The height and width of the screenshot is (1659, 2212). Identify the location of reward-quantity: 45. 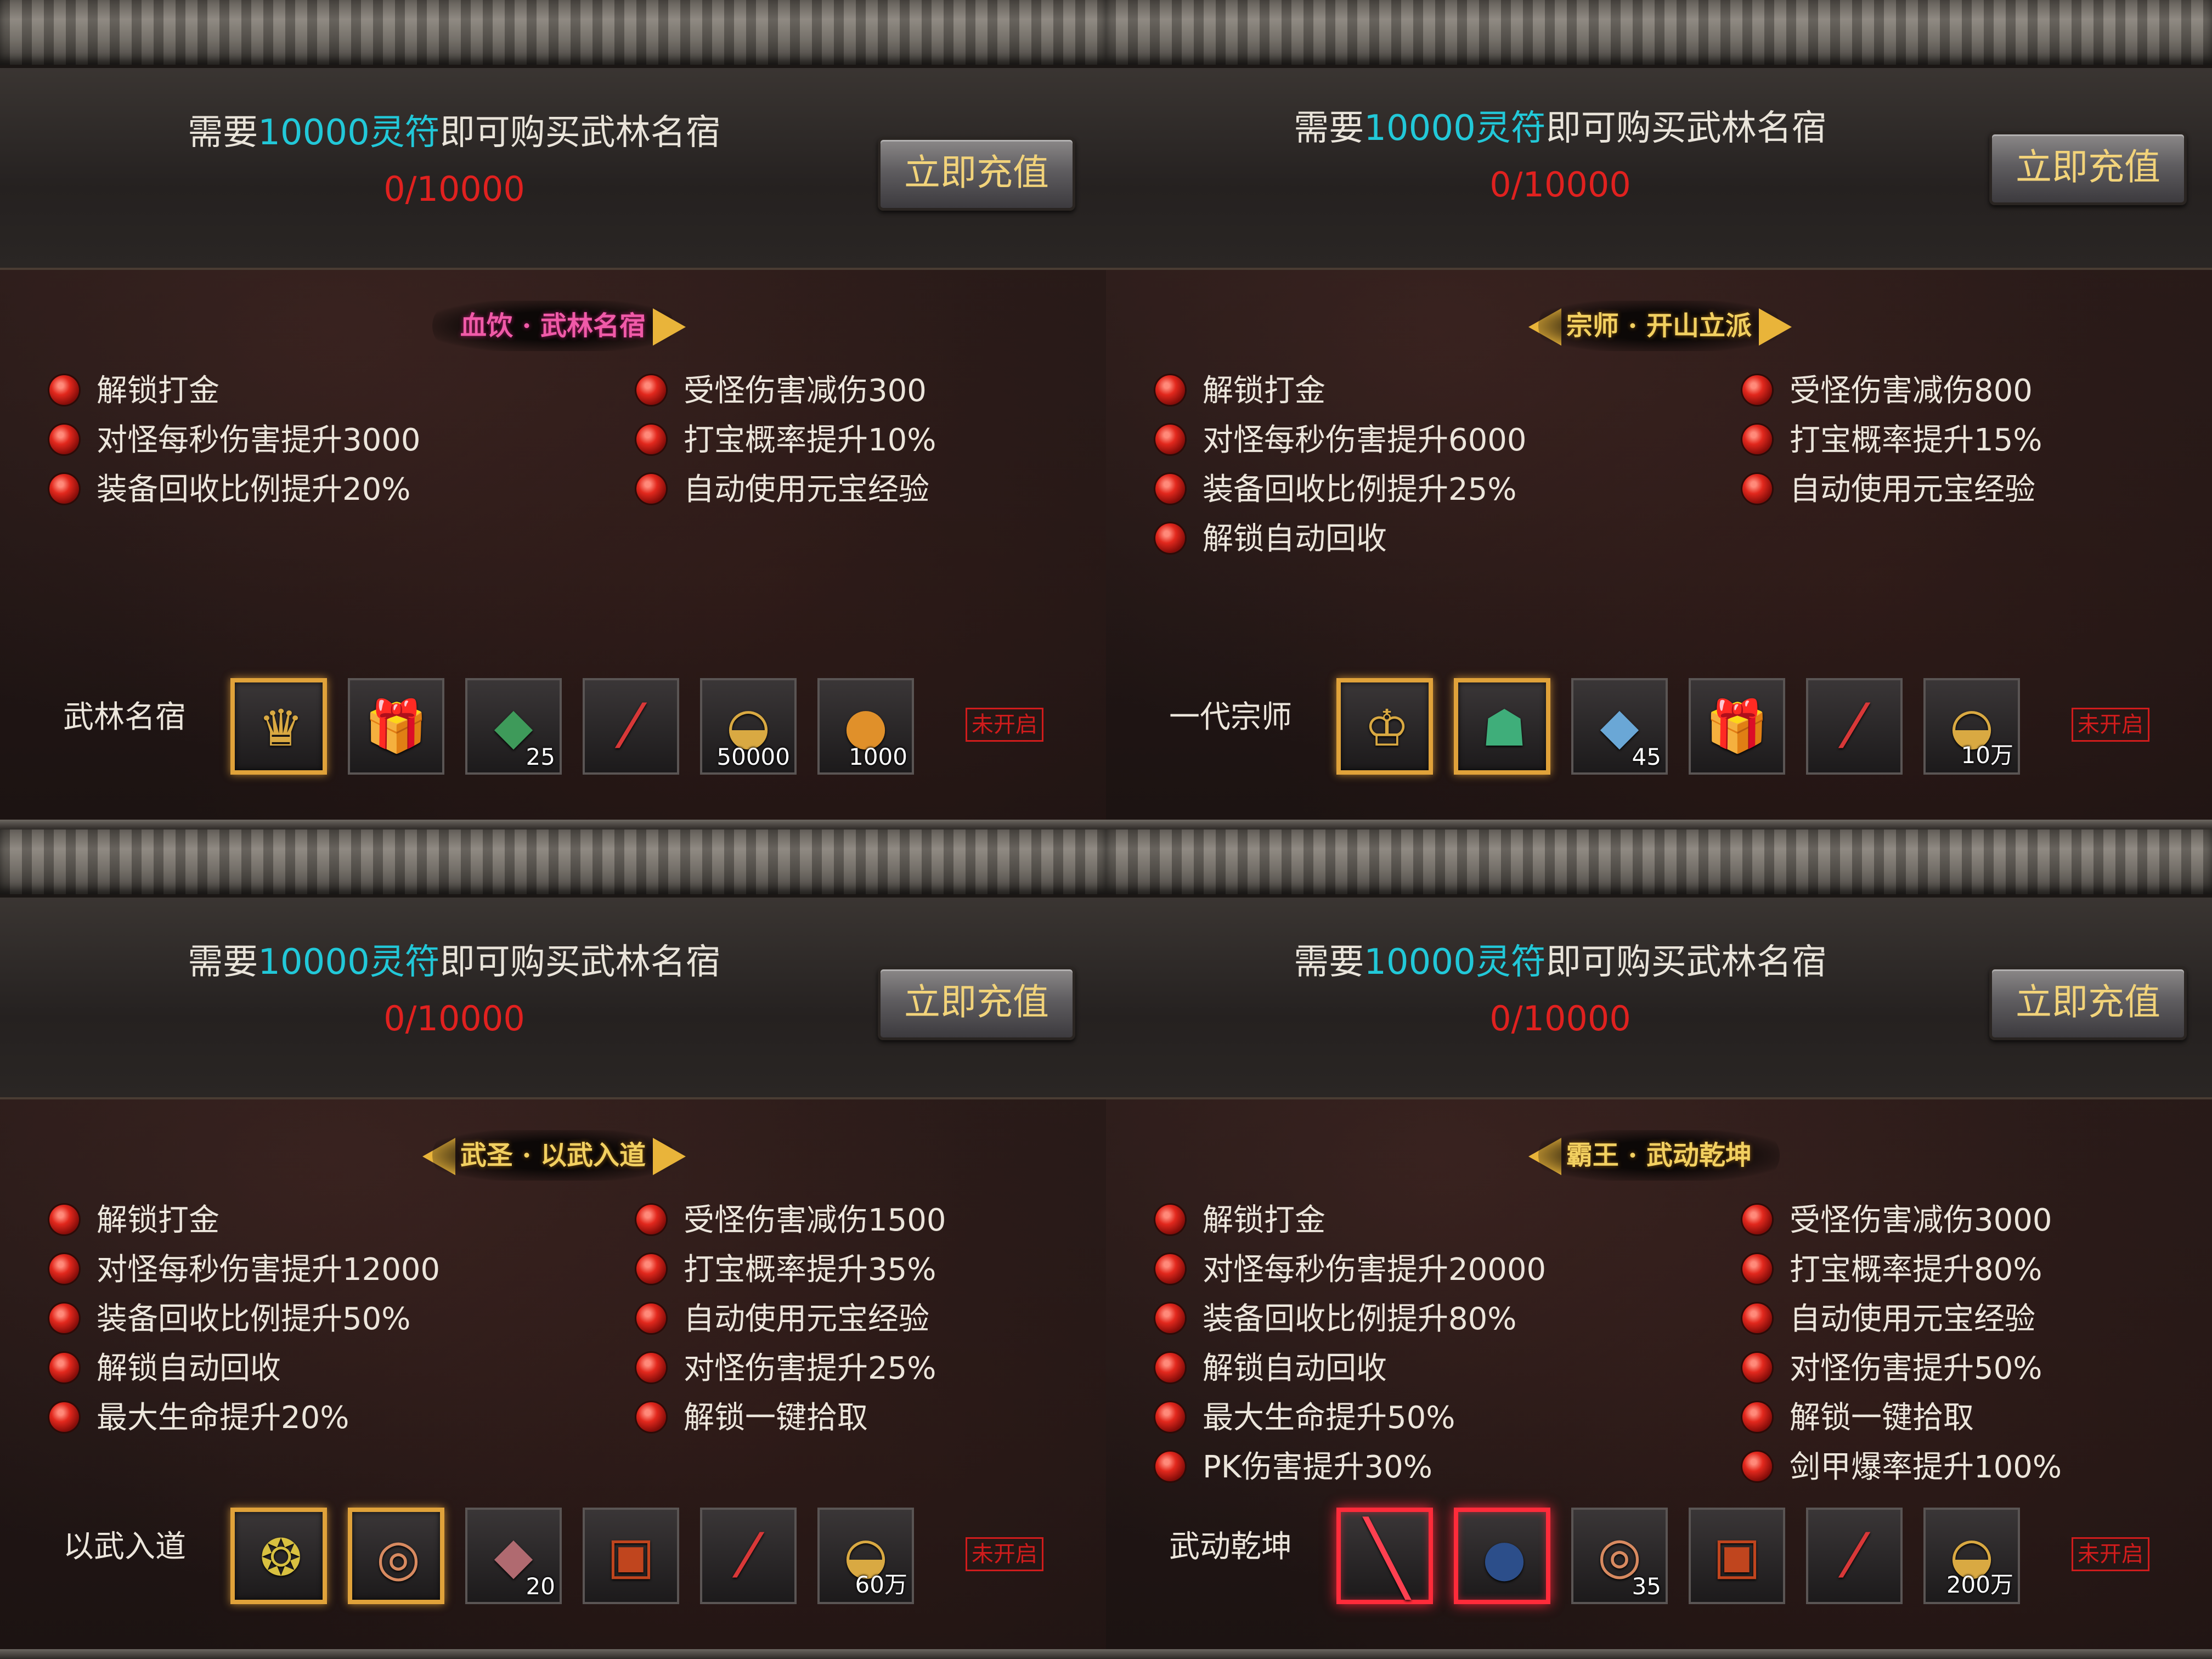
(1647, 756).